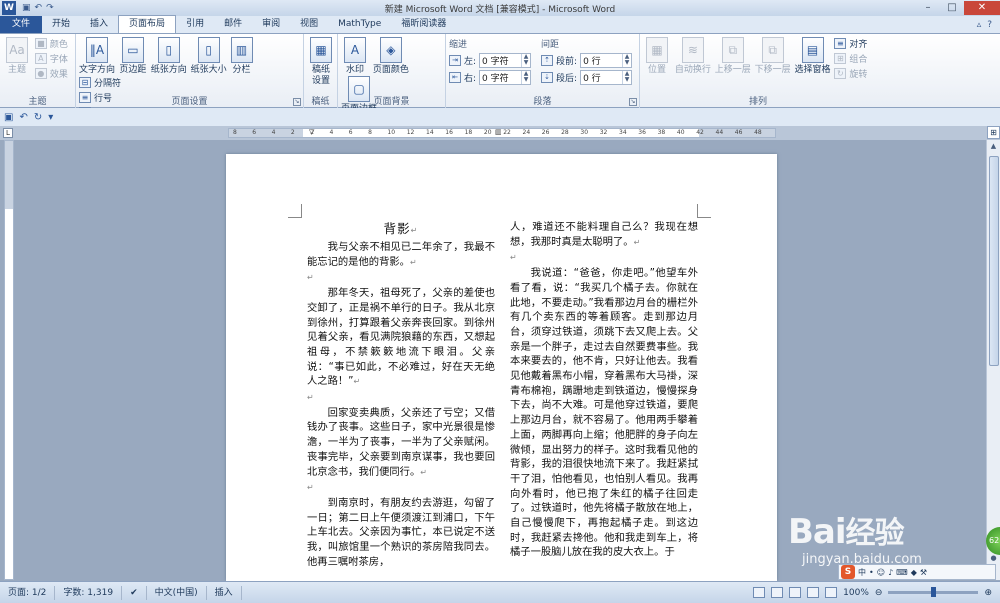 Image resolution: width=1000 pixels, height=603 pixels. Describe the element at coordinates (321, 62) in the screenshot. I see `draft-paper-button: ▦ 稿纸 设置` at that location.